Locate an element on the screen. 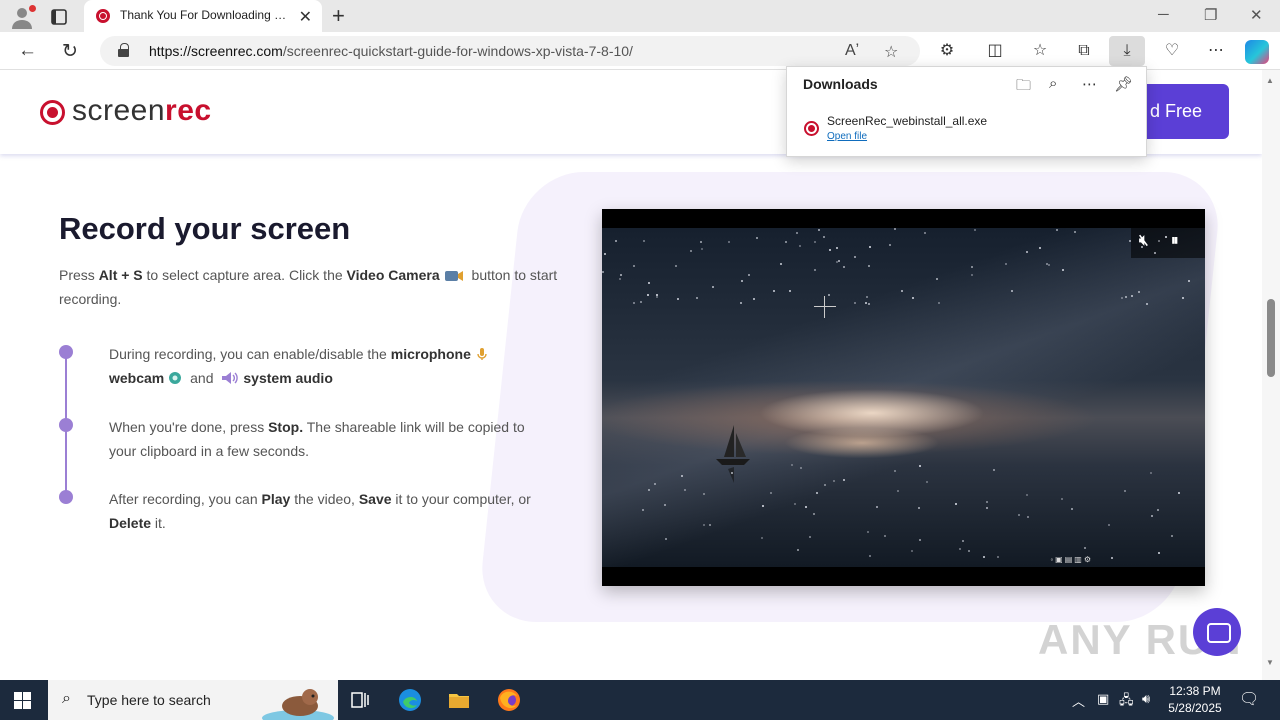  page-heading: Record your screen is located at coordinates (205, 228).